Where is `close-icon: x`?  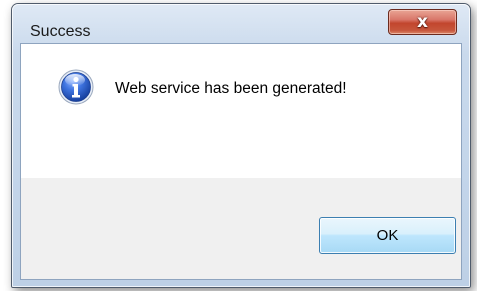 close-icon: x is located at coordinates (422, 21).